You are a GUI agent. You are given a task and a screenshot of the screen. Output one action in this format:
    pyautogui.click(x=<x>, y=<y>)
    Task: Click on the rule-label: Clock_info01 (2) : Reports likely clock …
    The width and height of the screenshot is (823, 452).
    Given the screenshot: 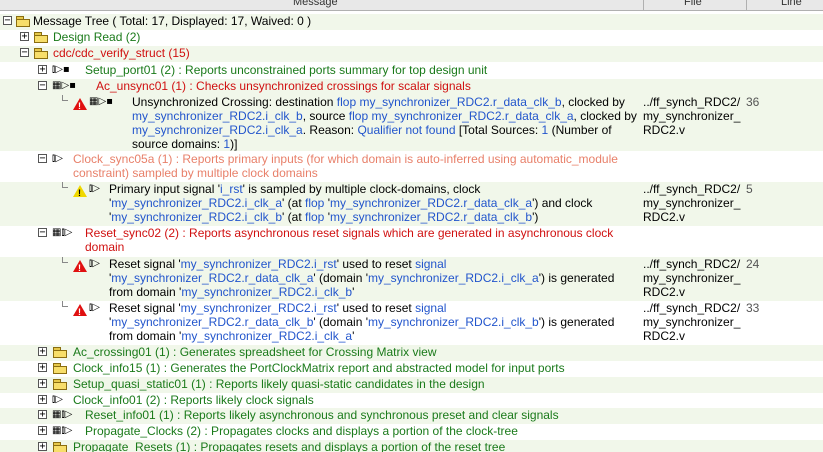 What is the action you would take?
    pyautogui.click(x=193, y=400)
    